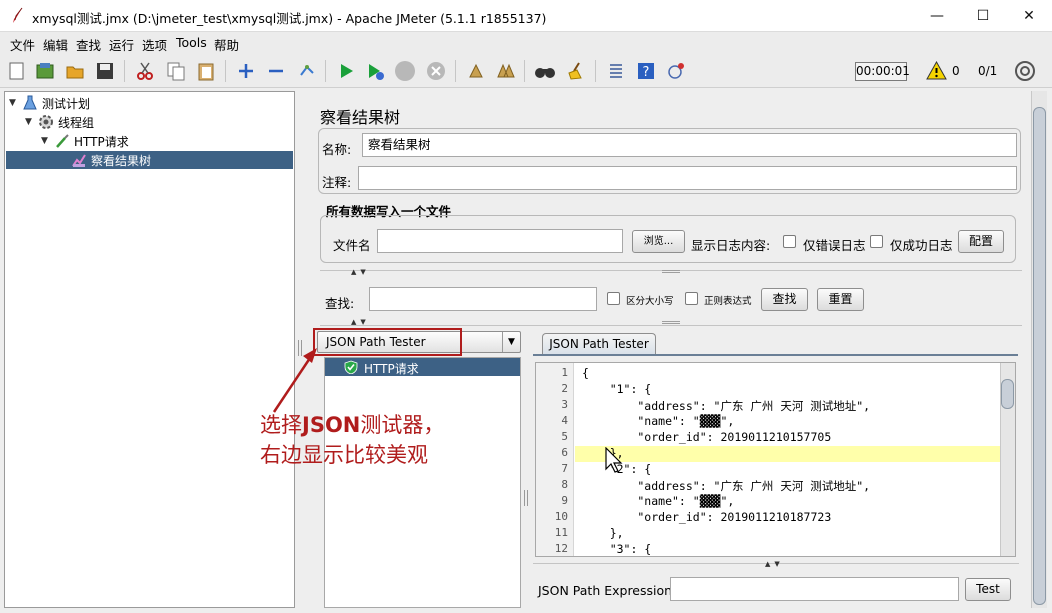  What do you see at coordinates (564, 404) in the screenshot?
I see `line-number: 3` at bounding box center [564, 404].